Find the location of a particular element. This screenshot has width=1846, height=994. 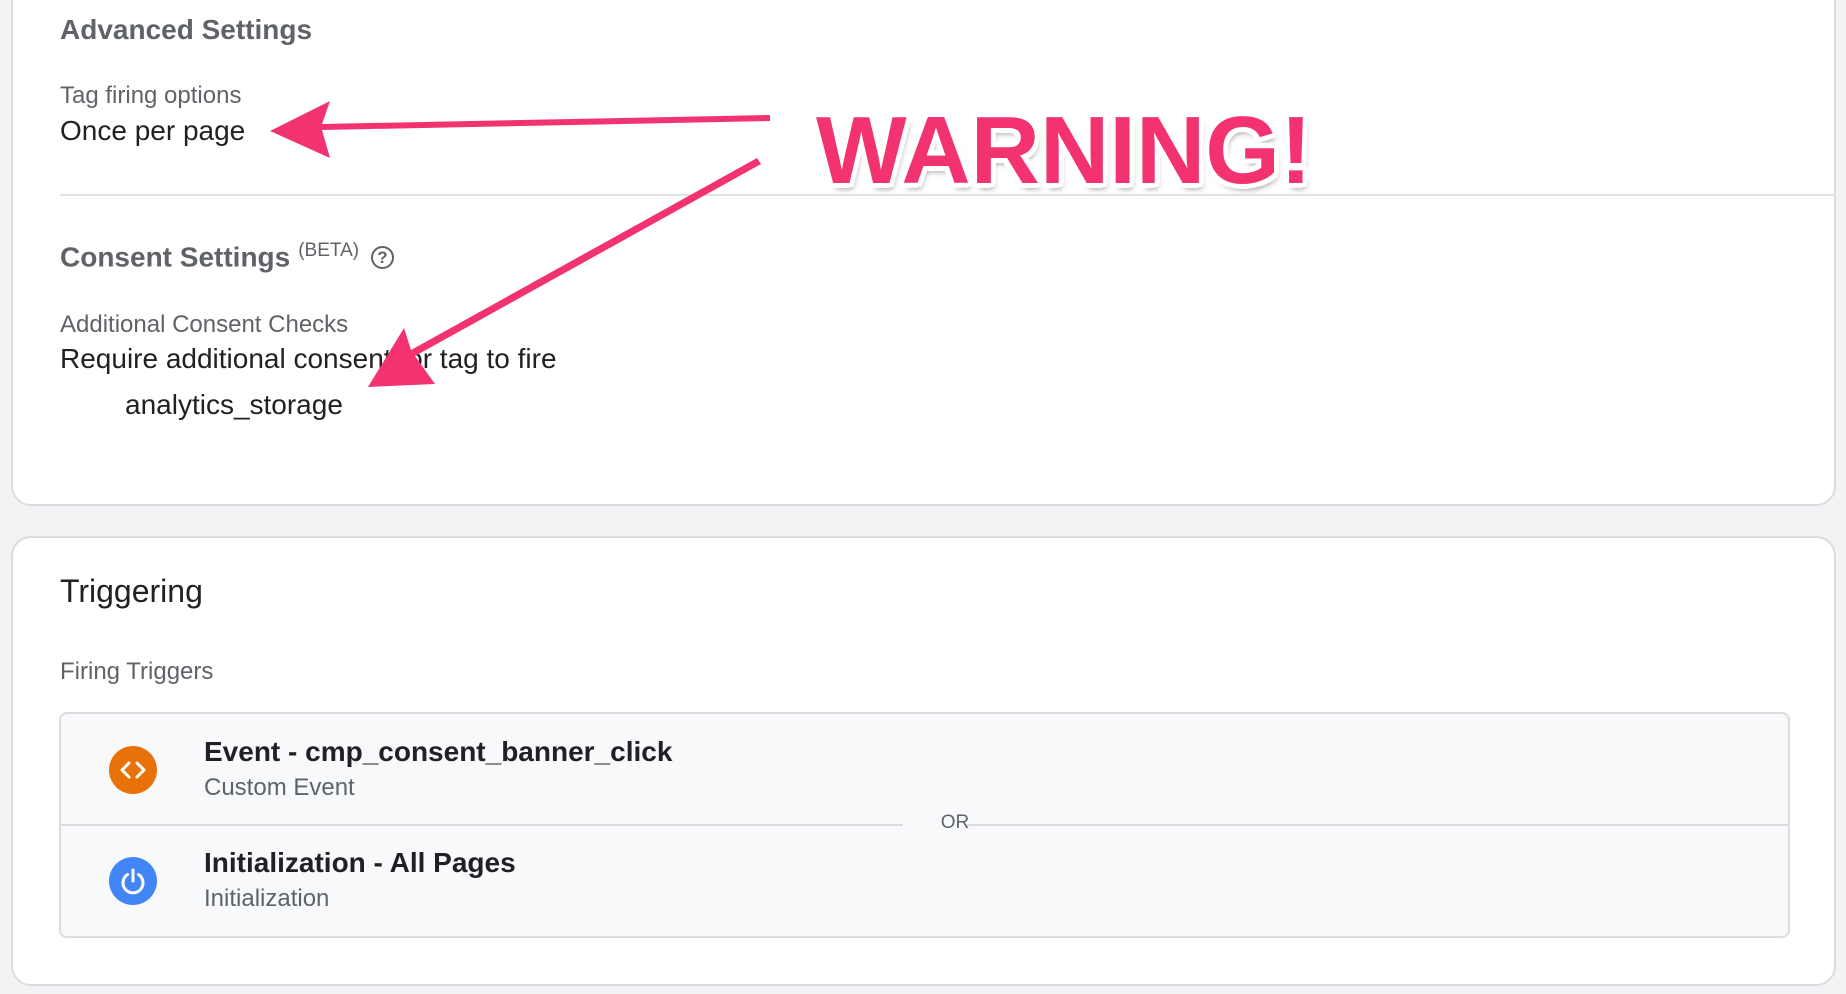

additional-consent-checks-label: Additional Consent Checks is located at coordinates (204, 324).